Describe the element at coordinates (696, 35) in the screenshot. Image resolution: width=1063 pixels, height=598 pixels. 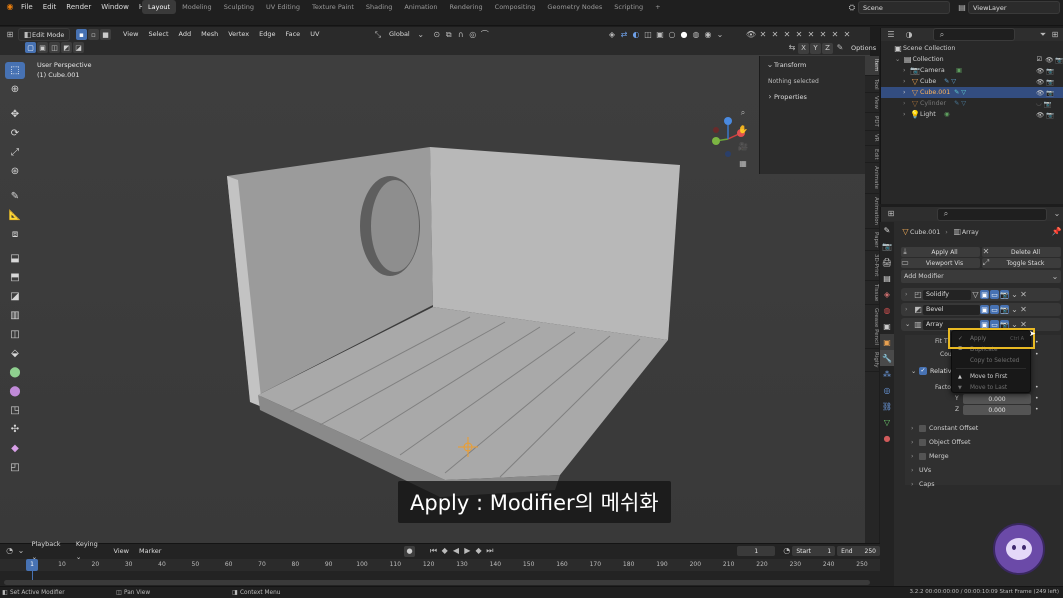
I see `material-shading-icon: ◍` at that location.